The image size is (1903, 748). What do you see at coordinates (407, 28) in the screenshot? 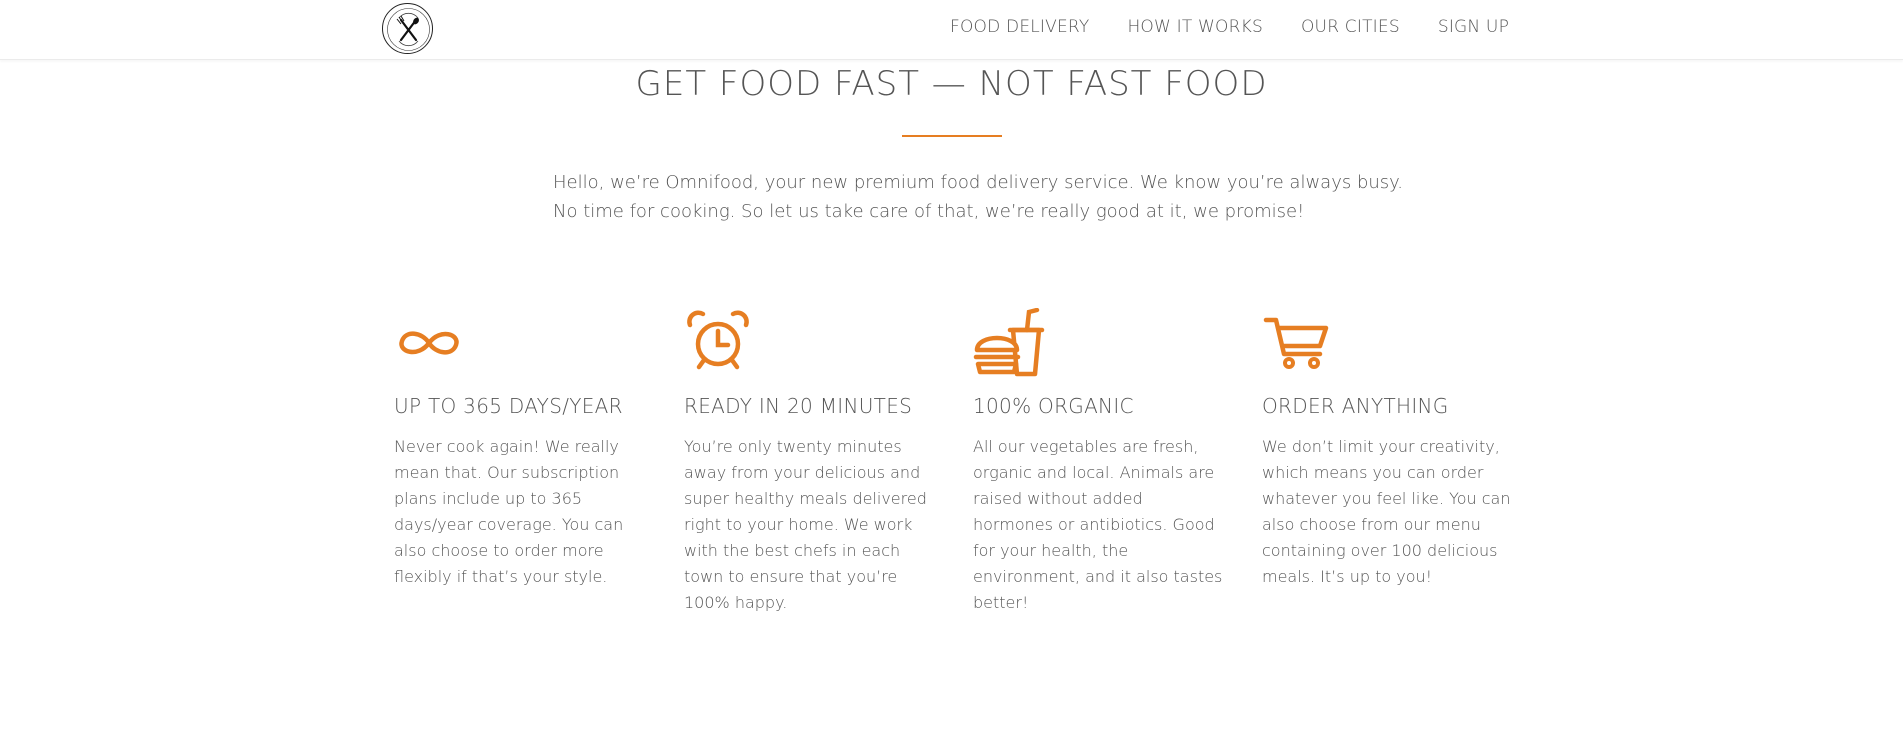
I see `omnifood-logo` at bounding box center [407, 28].